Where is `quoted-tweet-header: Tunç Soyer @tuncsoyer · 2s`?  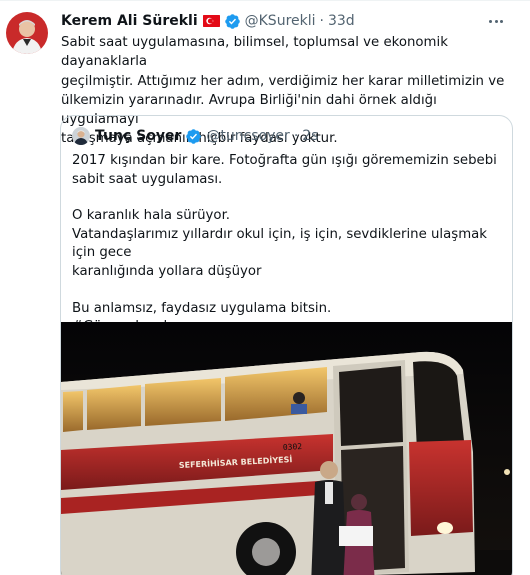 quoted-tweet-header: Tunç Soyer @tuncsoyer · 2s is located at coordinates (195, 136).